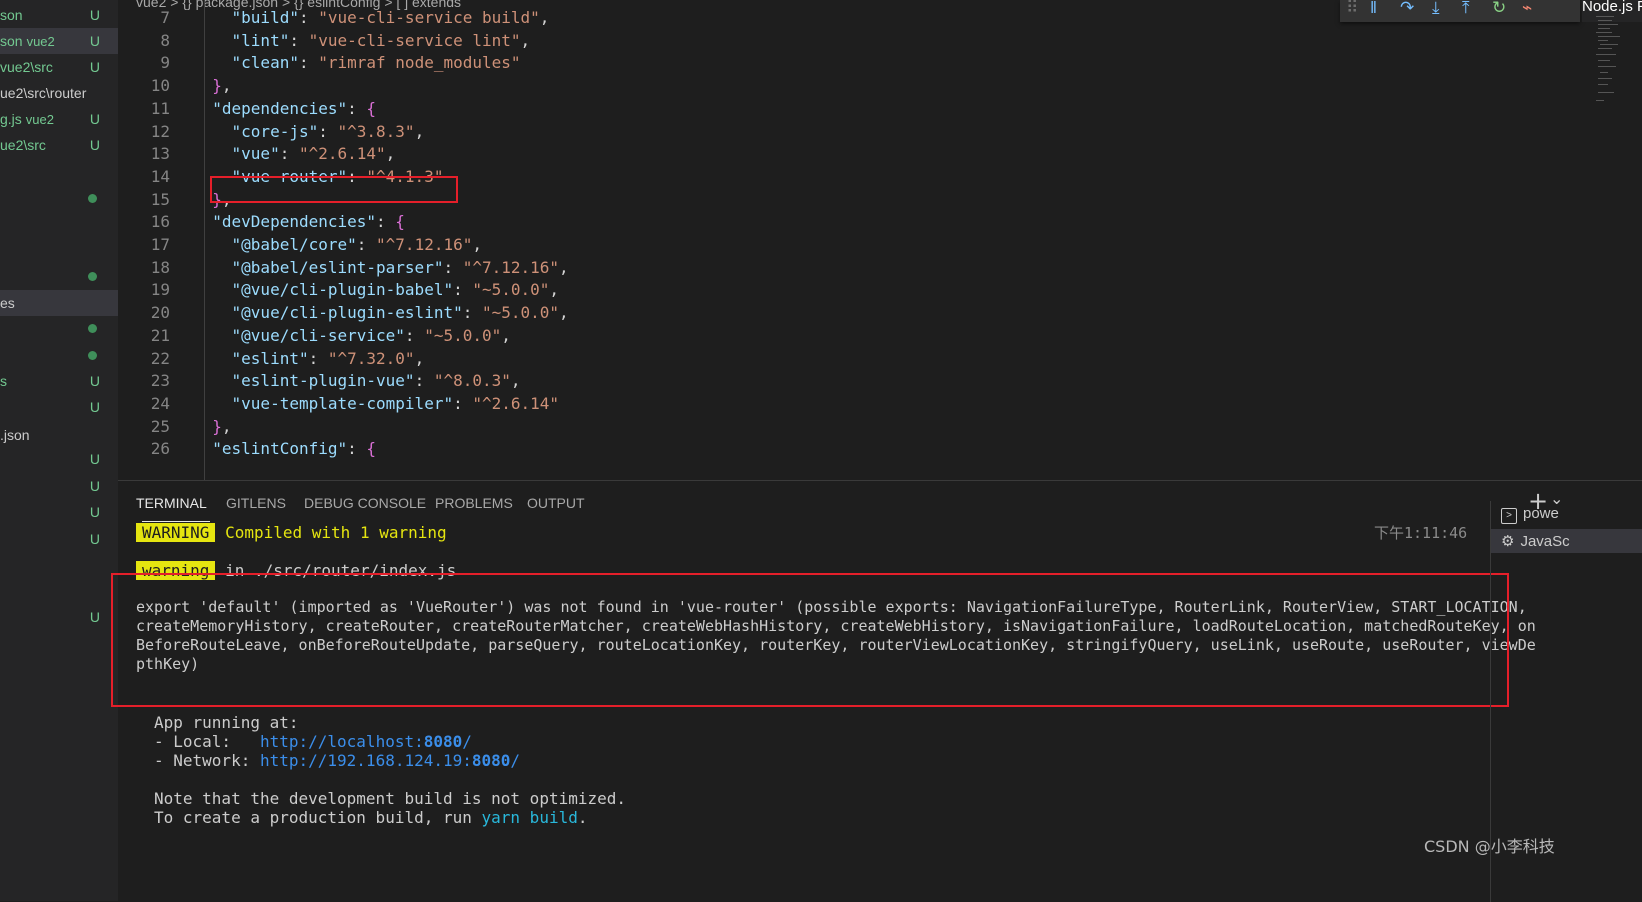  I want to click on line-source: "devDependencies": {, so click(299, 222).